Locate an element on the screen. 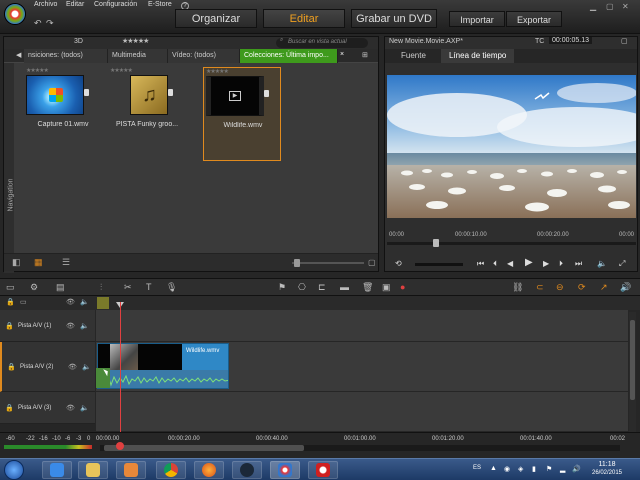 The image size is (640, 480). taskbar-explorer is located at coordinates (93, 470).